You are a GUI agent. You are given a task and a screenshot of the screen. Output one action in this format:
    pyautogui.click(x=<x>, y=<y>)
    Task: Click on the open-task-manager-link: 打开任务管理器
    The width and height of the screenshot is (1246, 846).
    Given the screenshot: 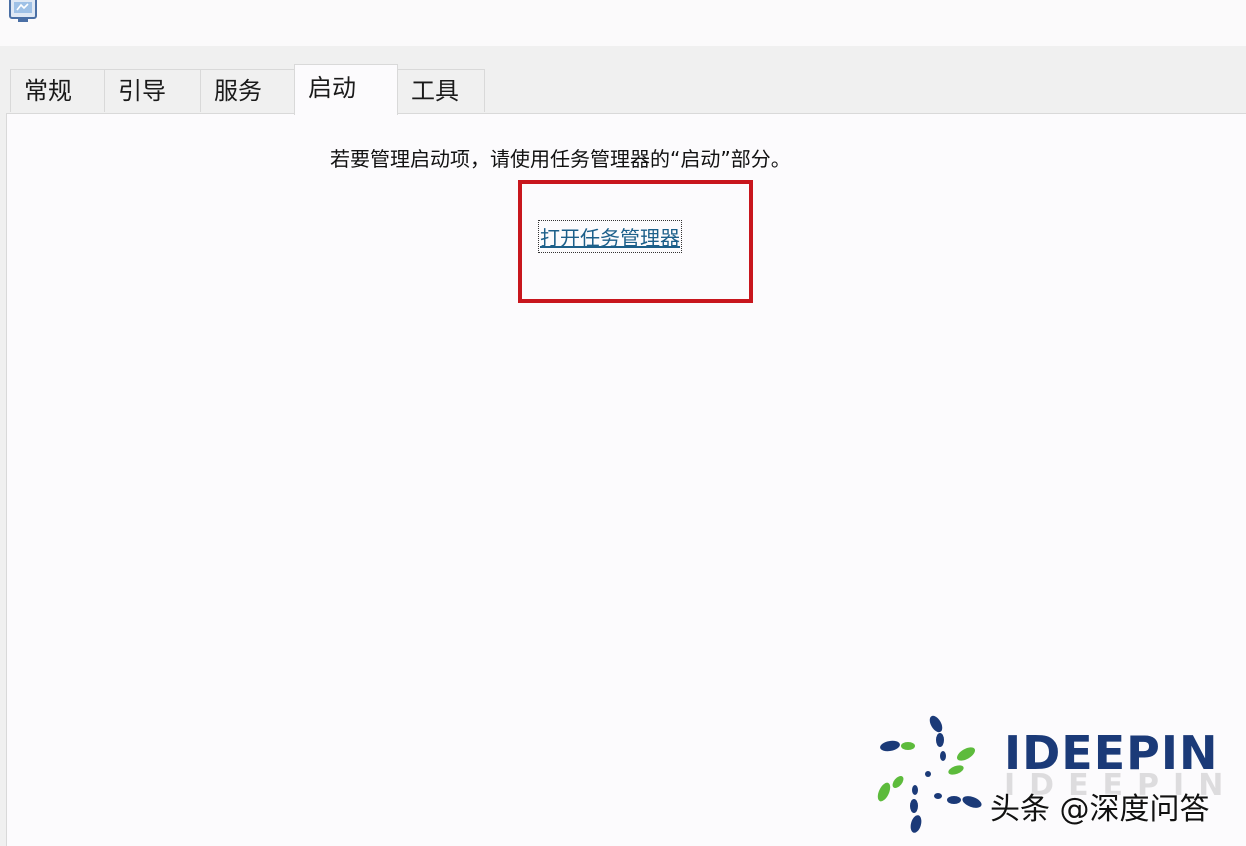 What is the action you would take?
    pyautogui.click(x=610, y=236)
    